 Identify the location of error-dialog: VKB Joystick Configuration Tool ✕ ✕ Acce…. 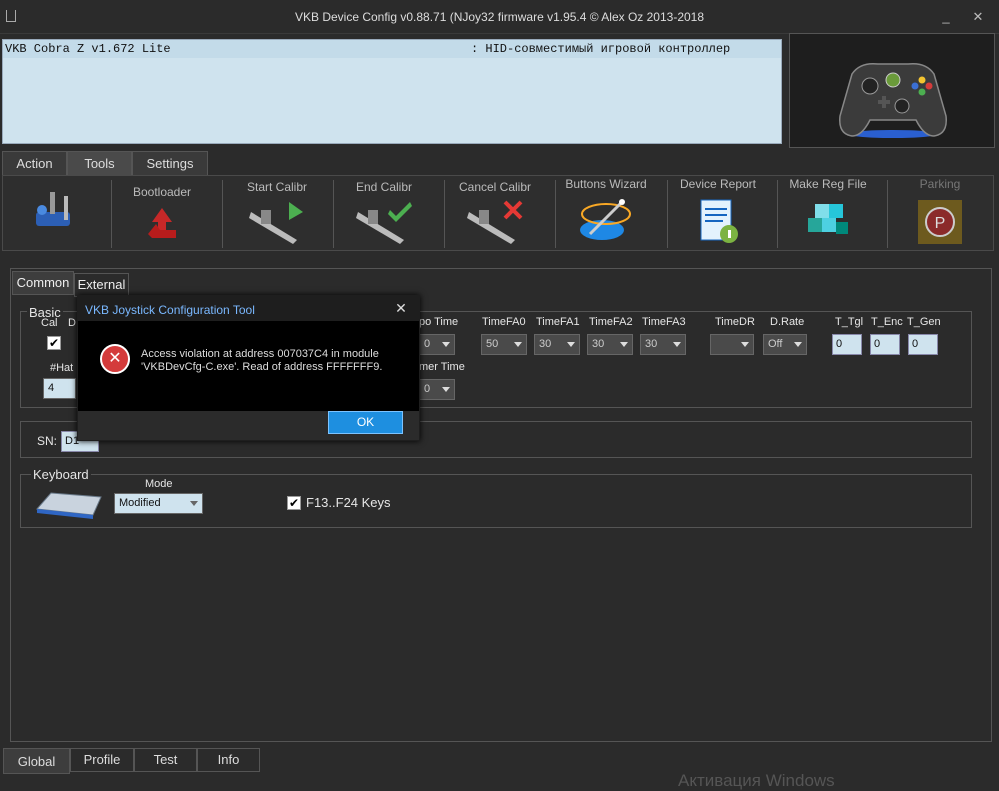
(248, 368).